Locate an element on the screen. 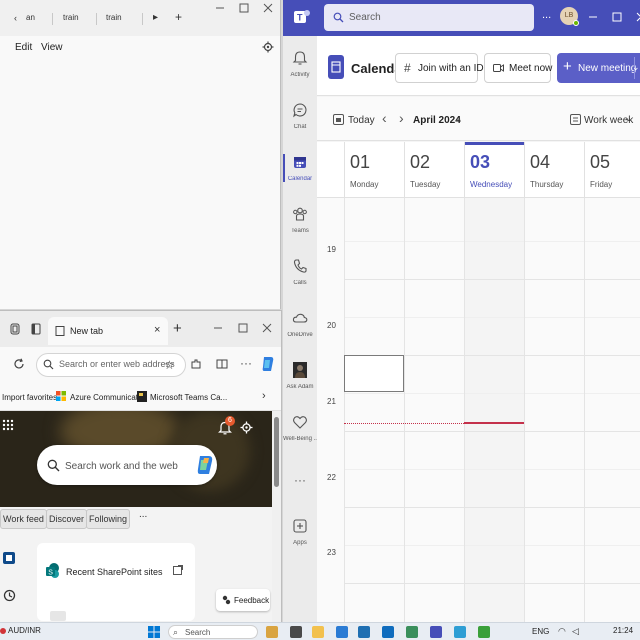 The height and width of the screenshot is (640, 640). chevron-right-icon: ▸ is located at coordinates (155, 18).